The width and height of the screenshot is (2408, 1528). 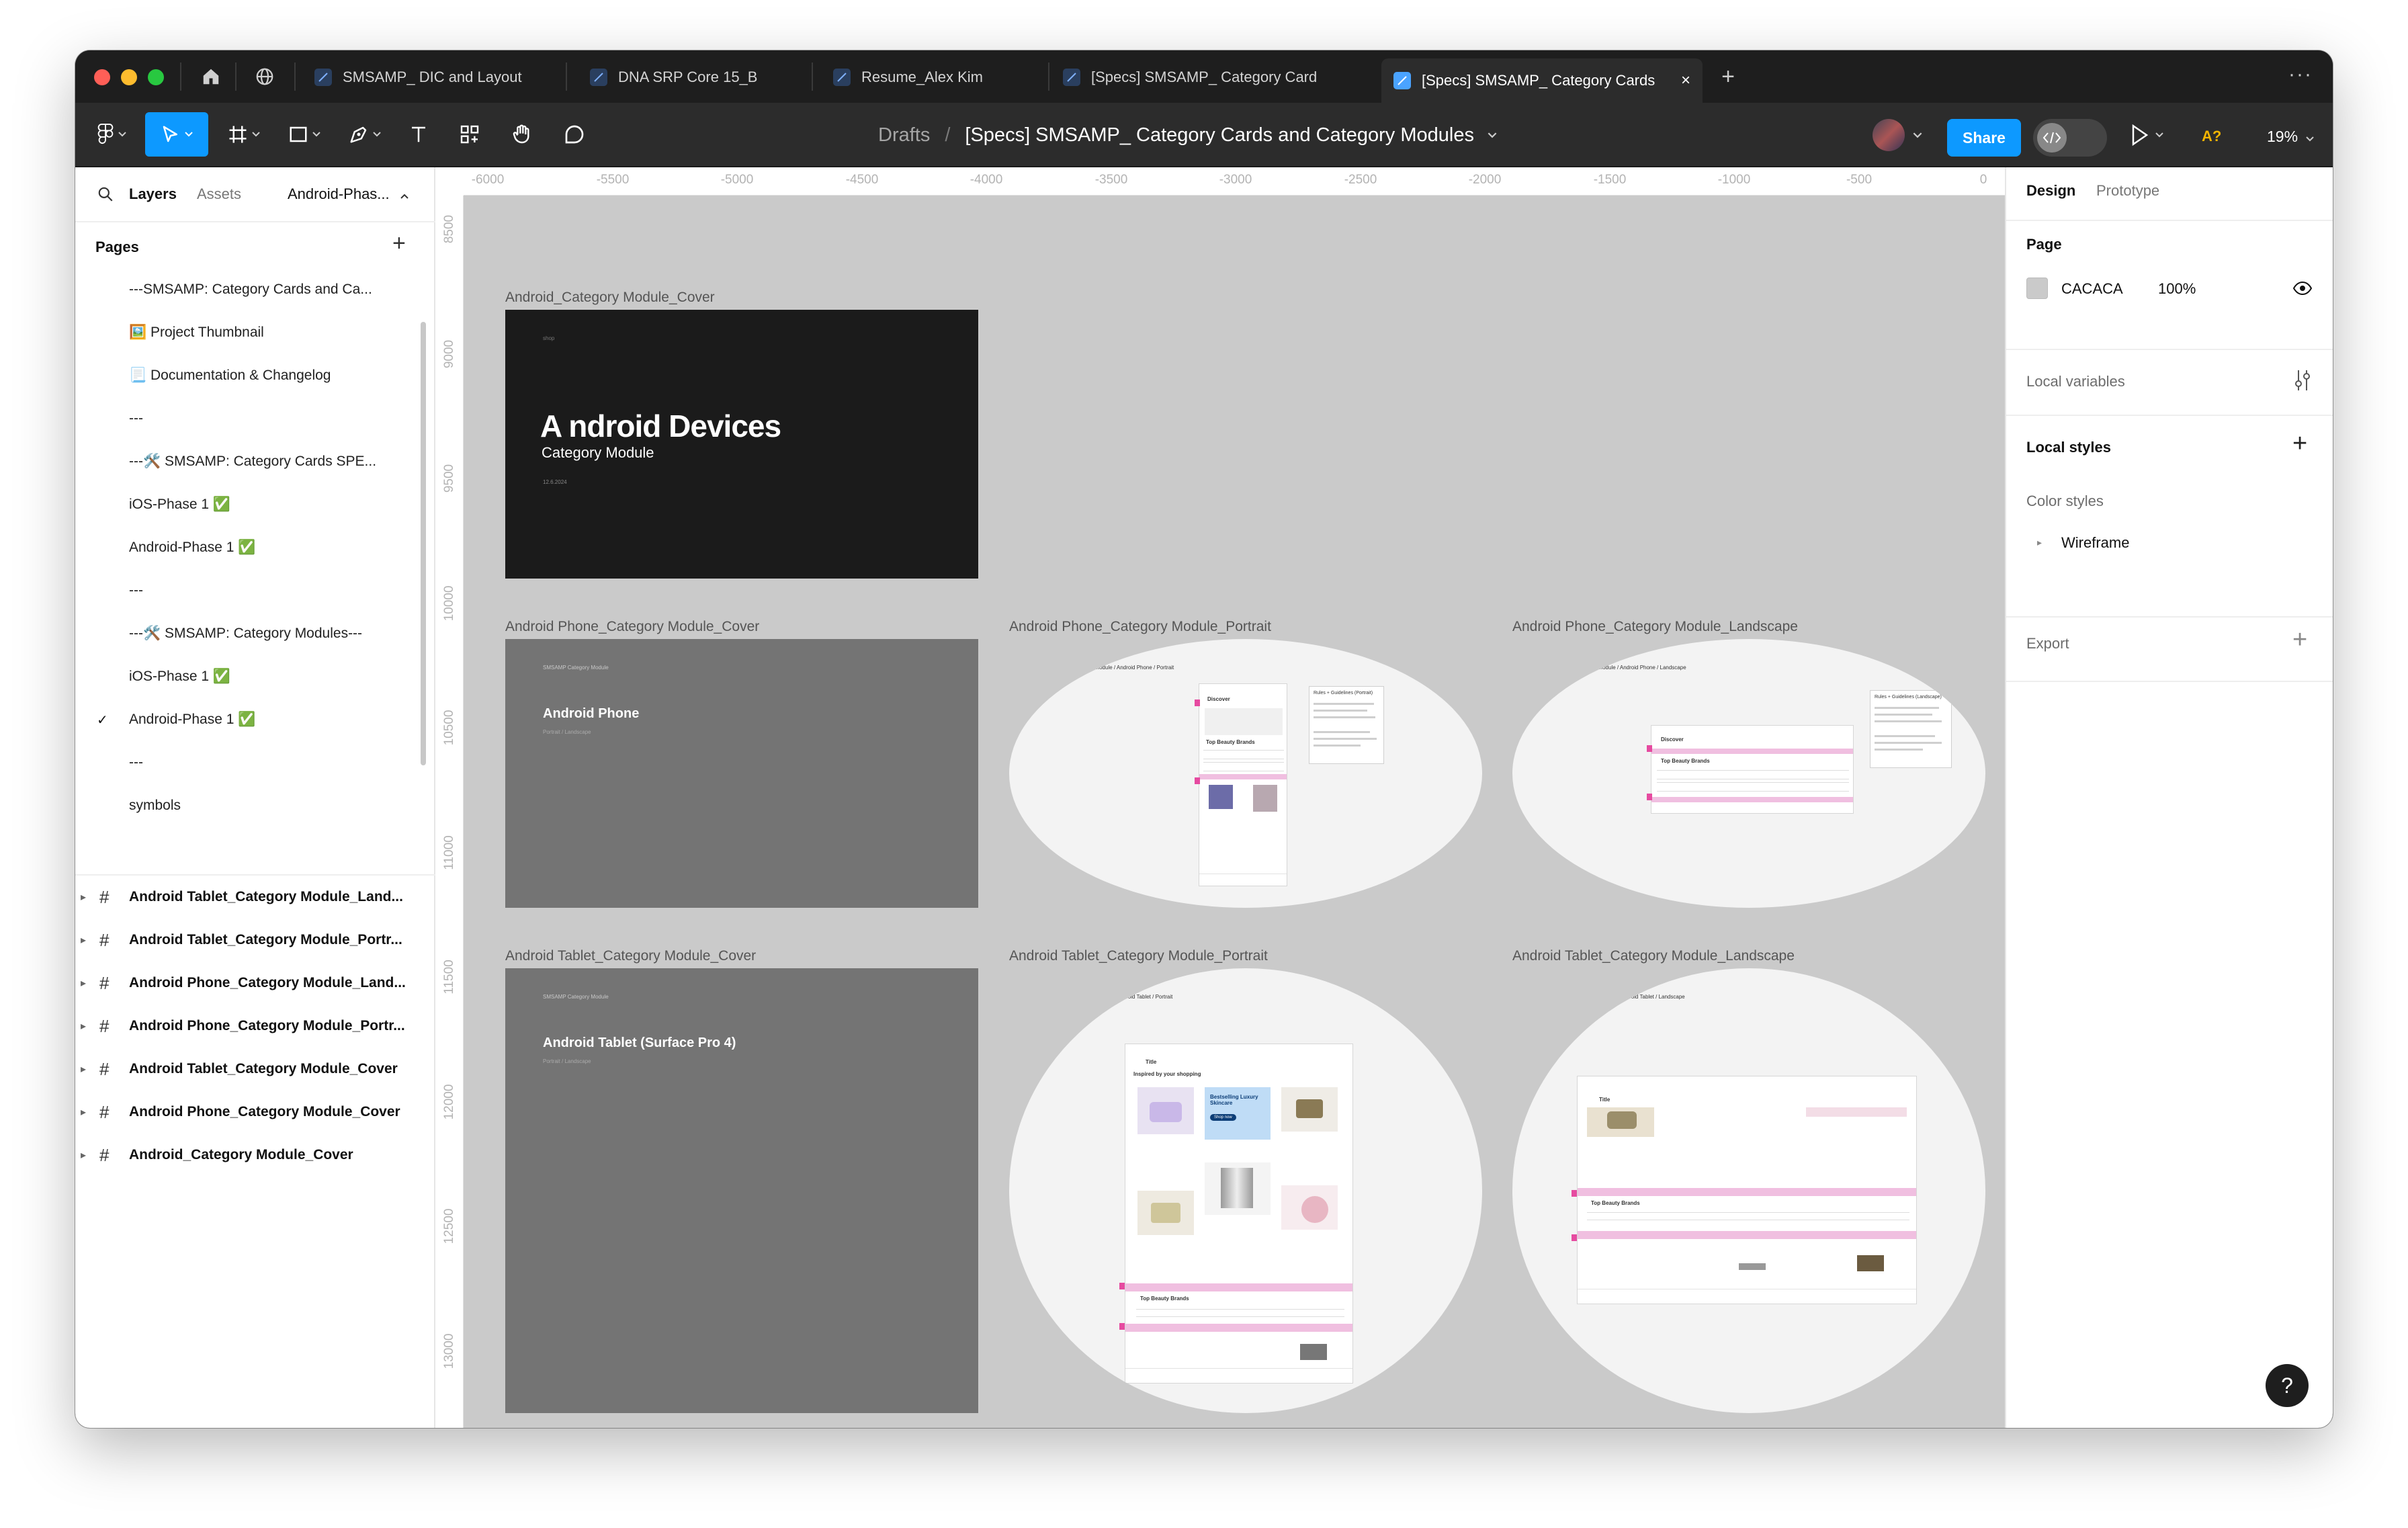 I want to click on style-item-wireframe: Wireframe, so click(x=2095, y=543).